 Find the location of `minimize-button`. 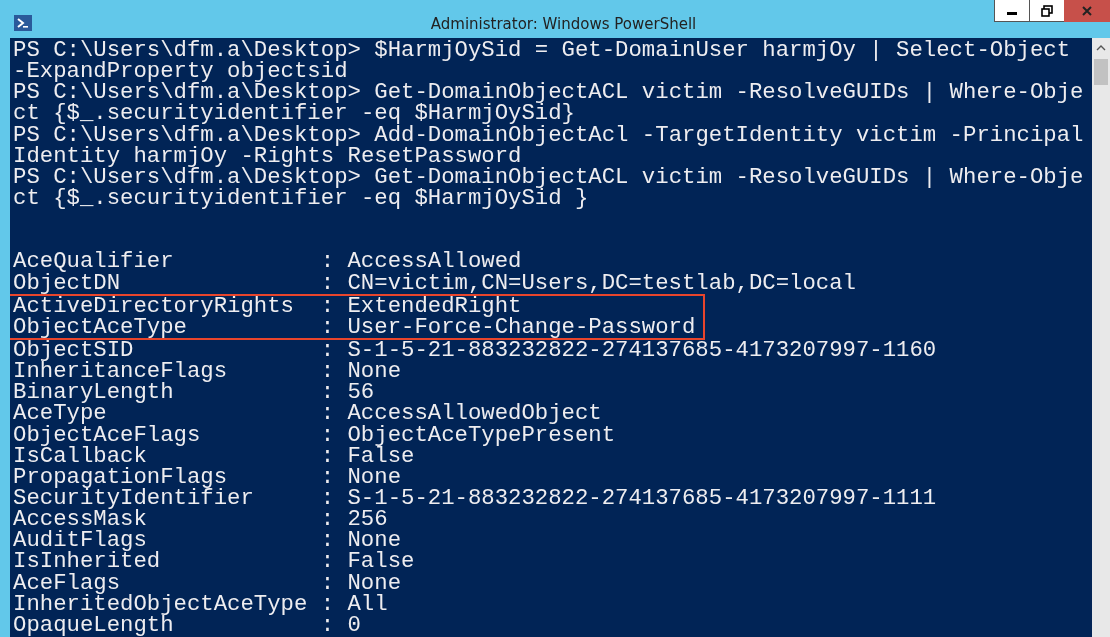

minimize-button is located at coordinates (1012, 11).